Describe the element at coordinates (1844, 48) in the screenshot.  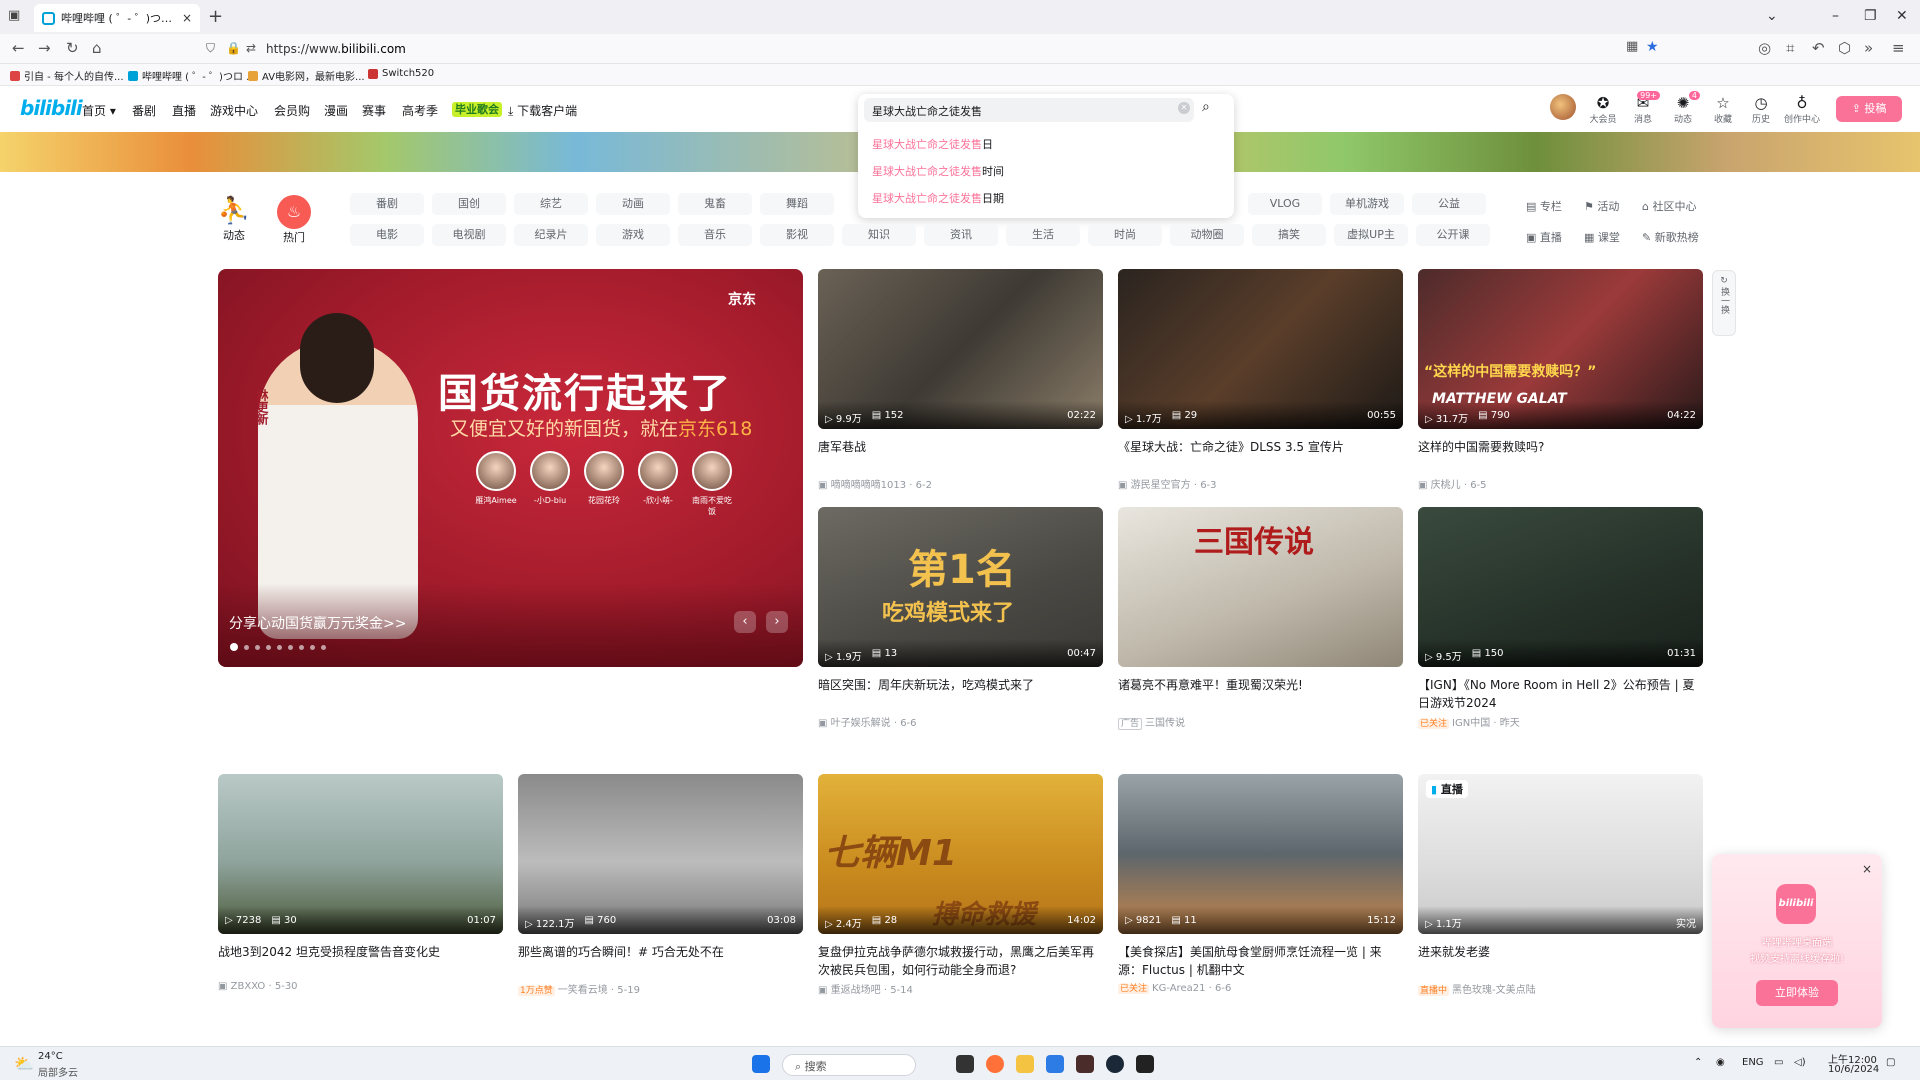
I see `extensions-icon: ⬡` at that location.